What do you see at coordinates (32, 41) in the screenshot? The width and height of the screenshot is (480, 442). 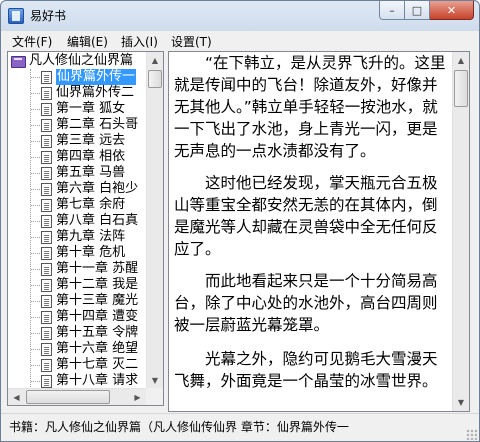 I see `menu-file: 文件(F)` at bounding box center [32, 41].